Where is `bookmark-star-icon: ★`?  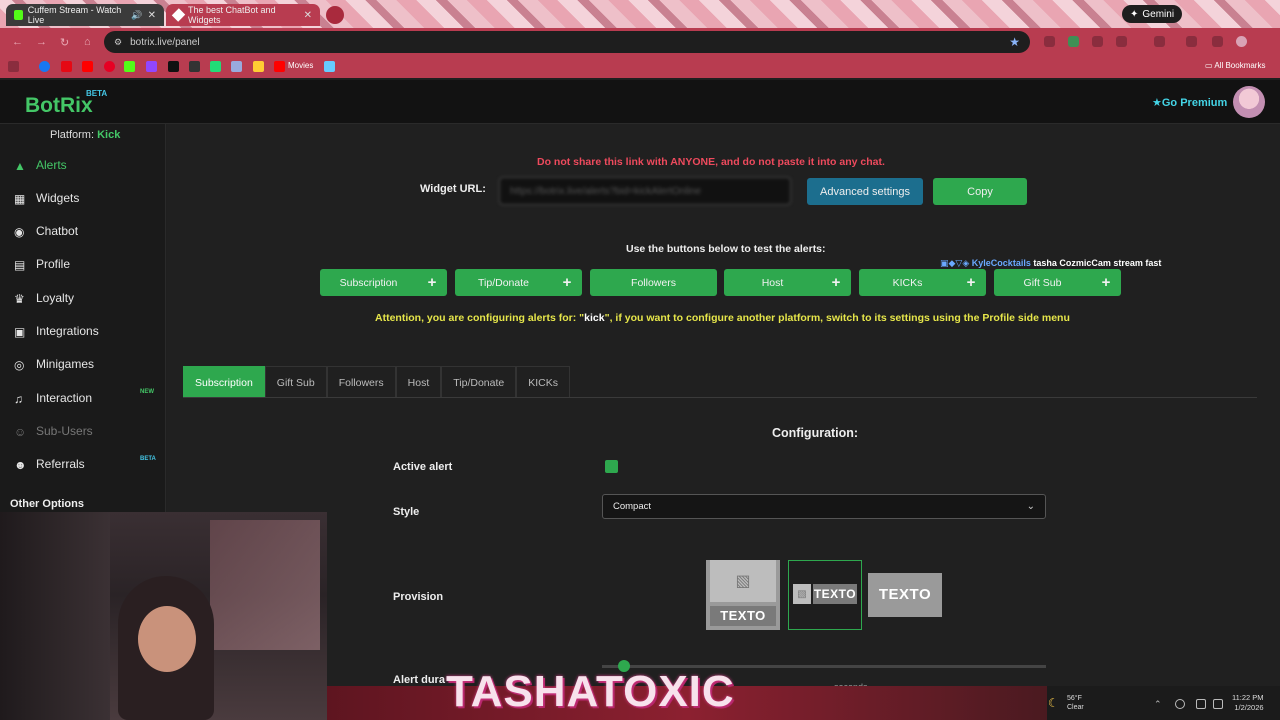 bookmark-star-icon: ★ is located at coordinates (1014, 42).